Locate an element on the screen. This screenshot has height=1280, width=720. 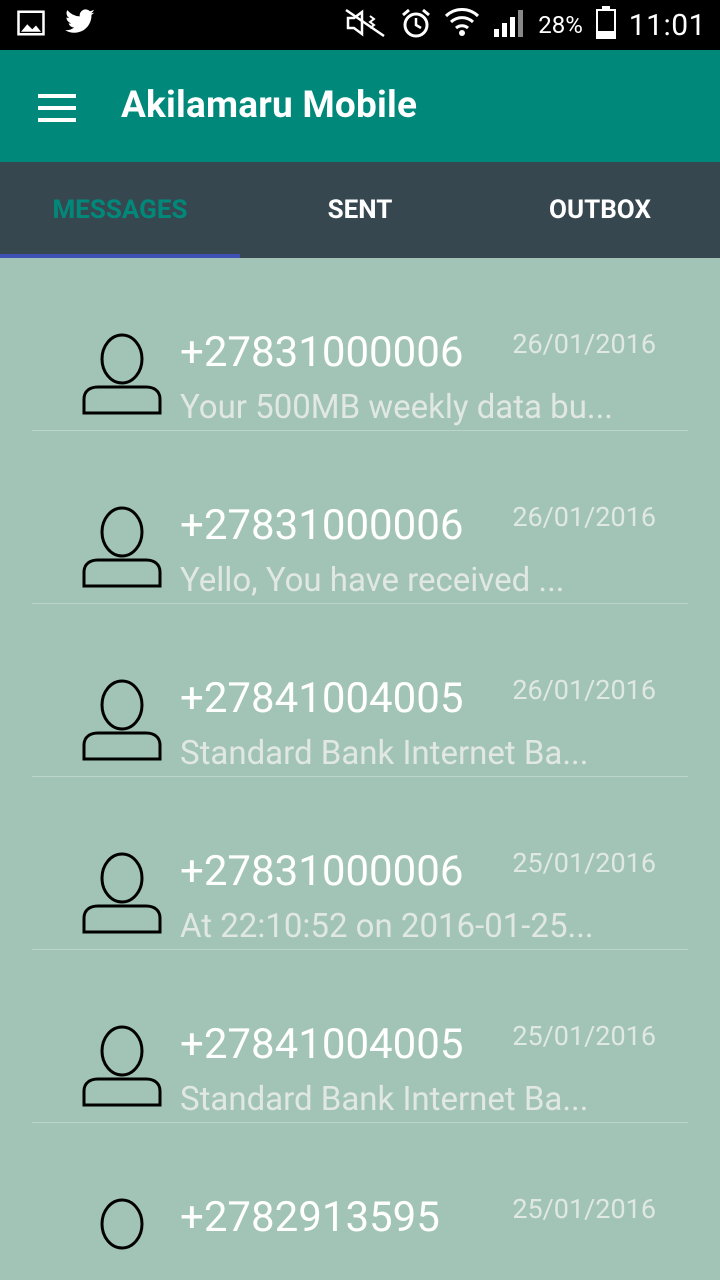
wifi-icon is located at coordinates (462, 25).